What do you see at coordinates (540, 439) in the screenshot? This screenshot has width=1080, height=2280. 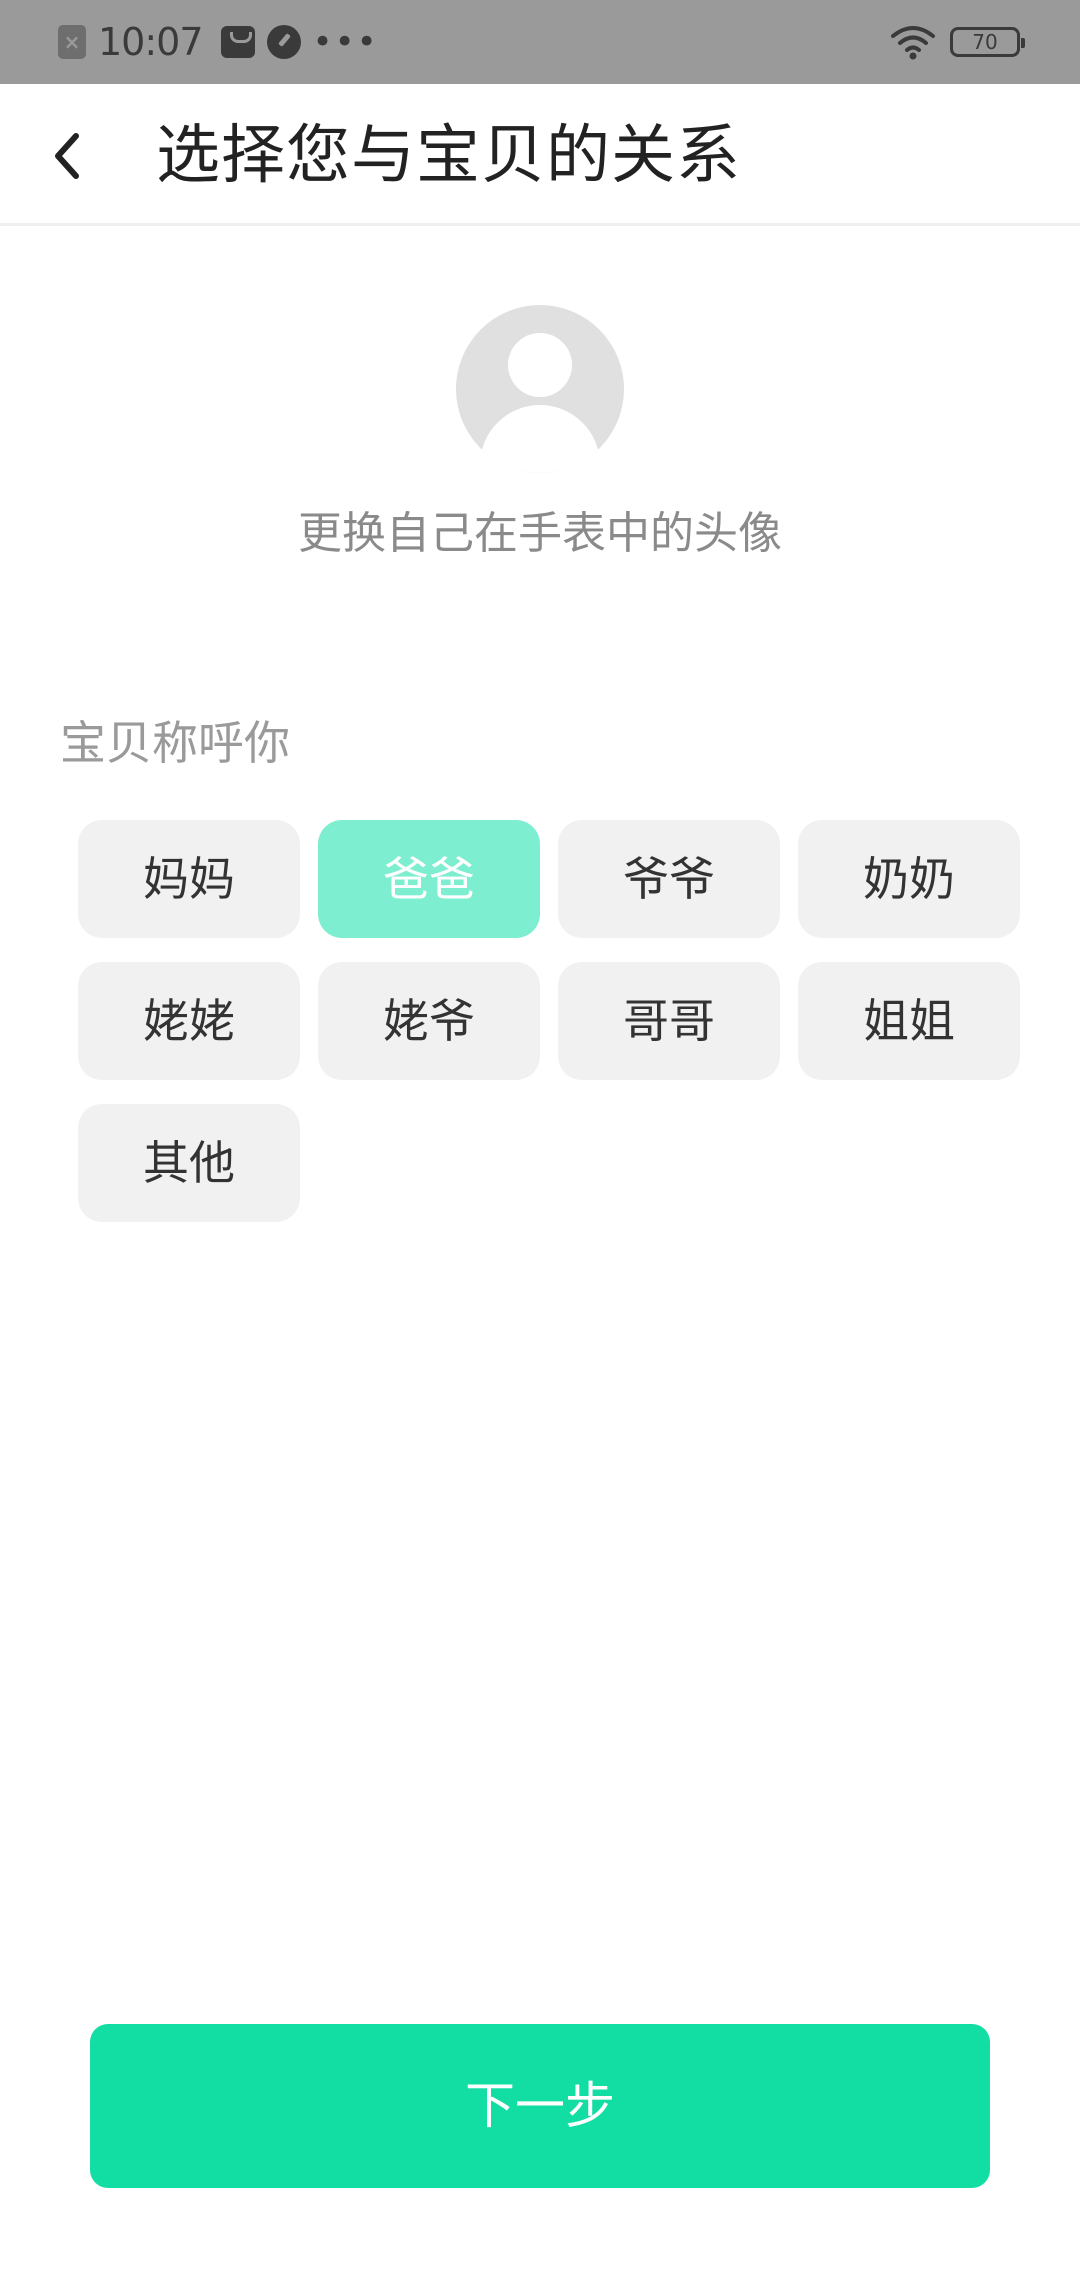 I see `avatar-body-shape` at bounding box center [540, 439].